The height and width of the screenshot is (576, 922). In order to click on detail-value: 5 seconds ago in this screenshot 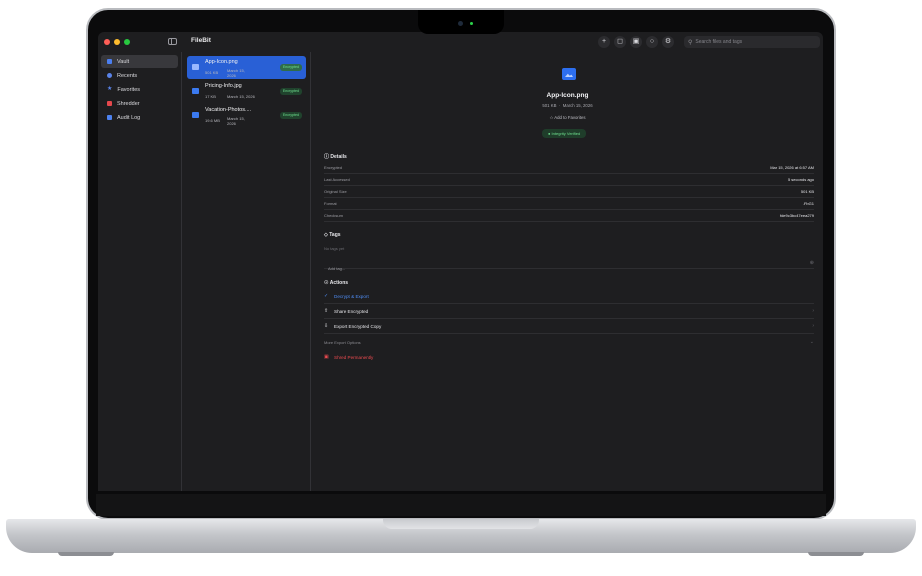, I will do `click(800, 179)`.